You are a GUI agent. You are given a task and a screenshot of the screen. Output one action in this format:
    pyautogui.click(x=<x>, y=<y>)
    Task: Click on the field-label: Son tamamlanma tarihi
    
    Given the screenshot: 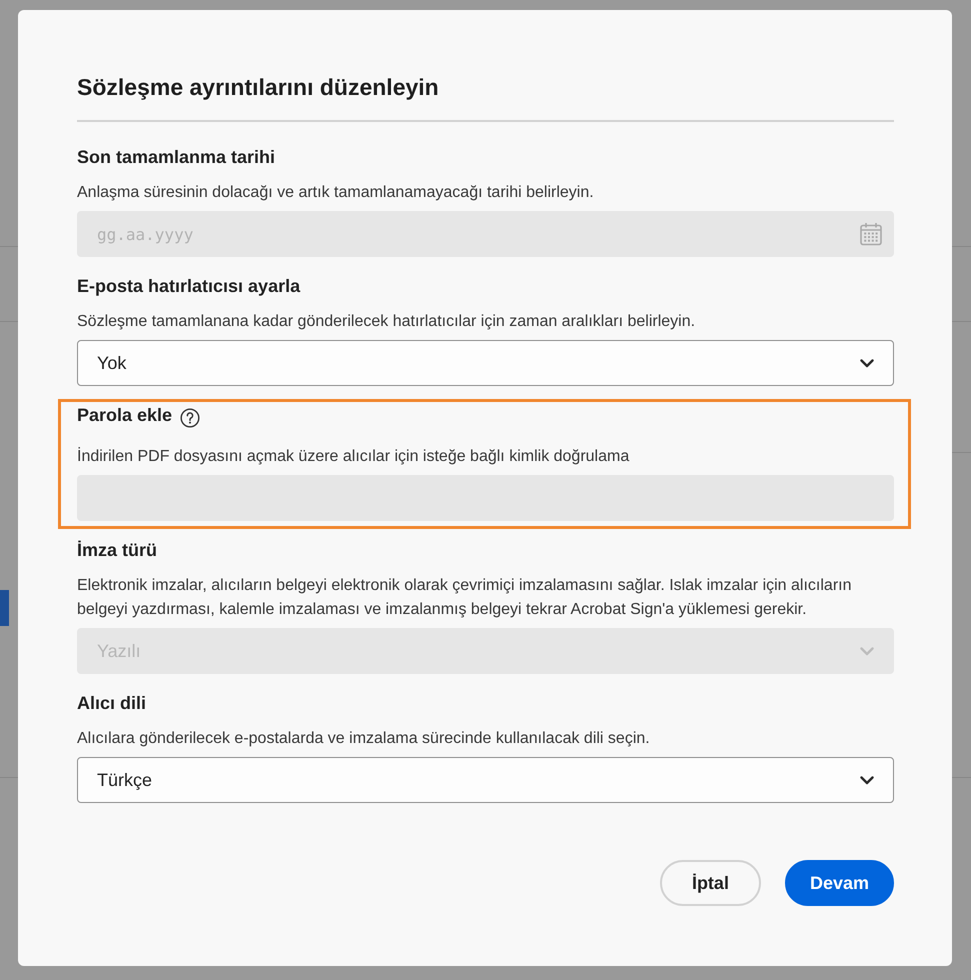 What is the action you would take?
    pyautogui.click(x=176, y=157)
    